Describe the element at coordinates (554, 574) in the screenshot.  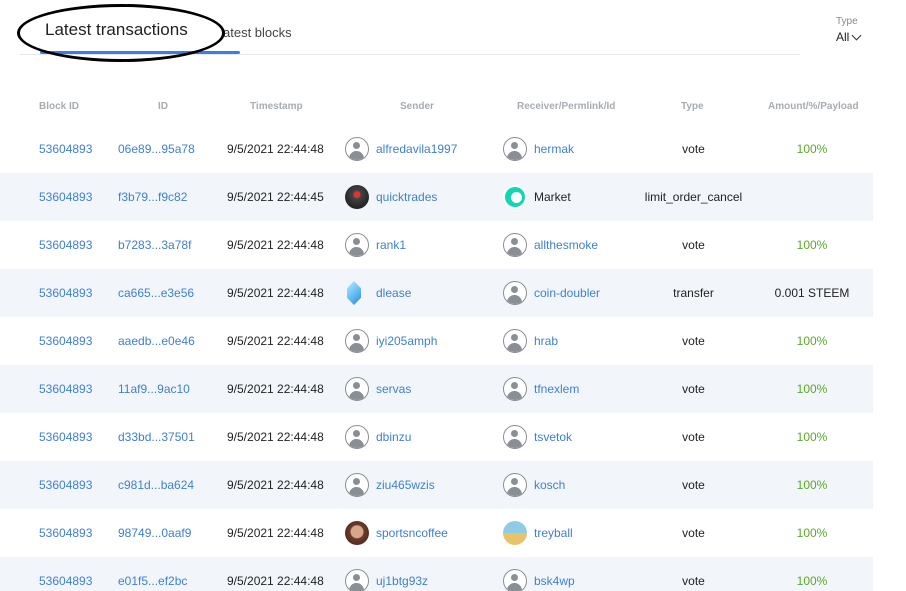
I see `receiver-link: bsk4wp` at that location.